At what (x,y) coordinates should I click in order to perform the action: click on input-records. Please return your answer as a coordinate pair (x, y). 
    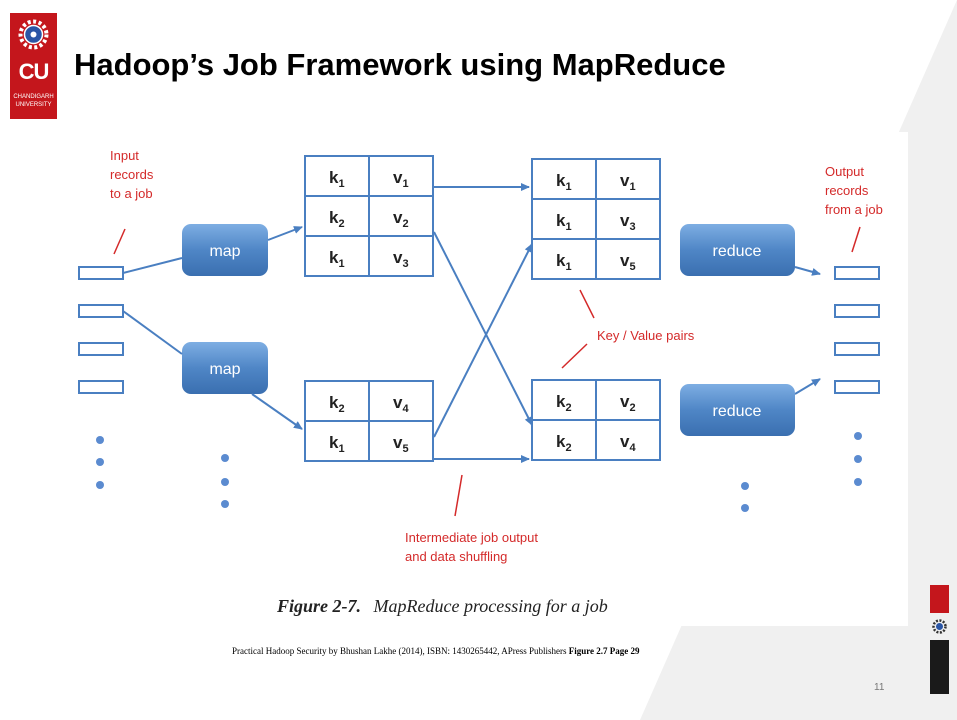
    Looking at the image, I should click on (101, 330).